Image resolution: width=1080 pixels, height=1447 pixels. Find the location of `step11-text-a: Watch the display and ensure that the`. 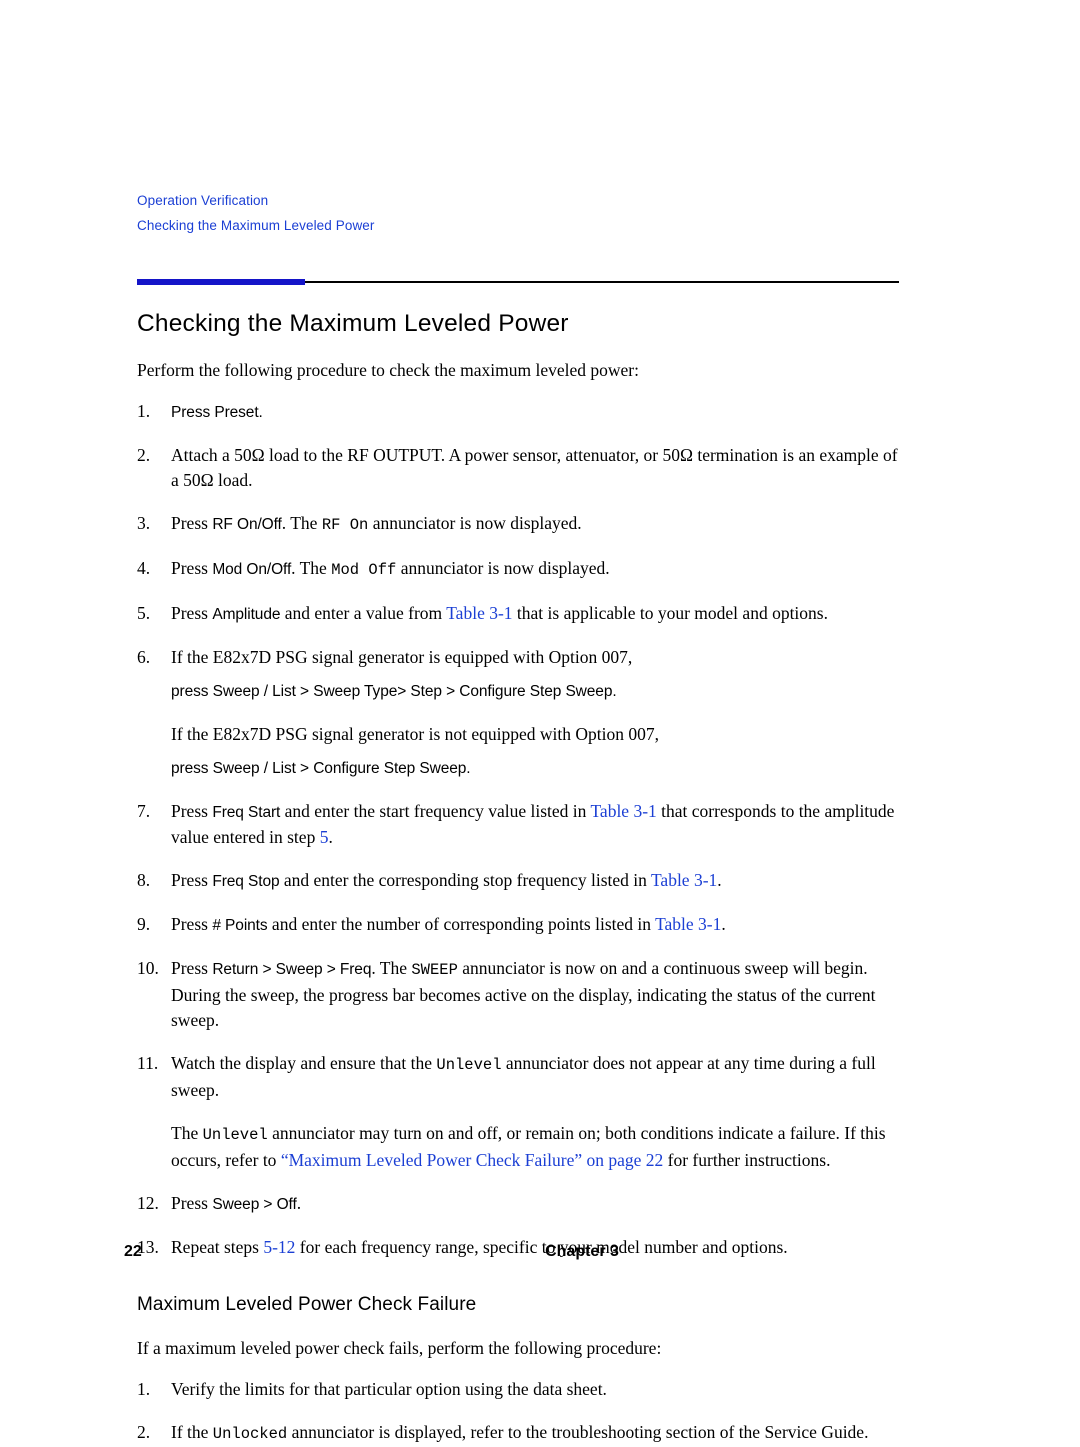

step11-text-a: Watch the display and ensure that the is located at coordinates (304, 1063).